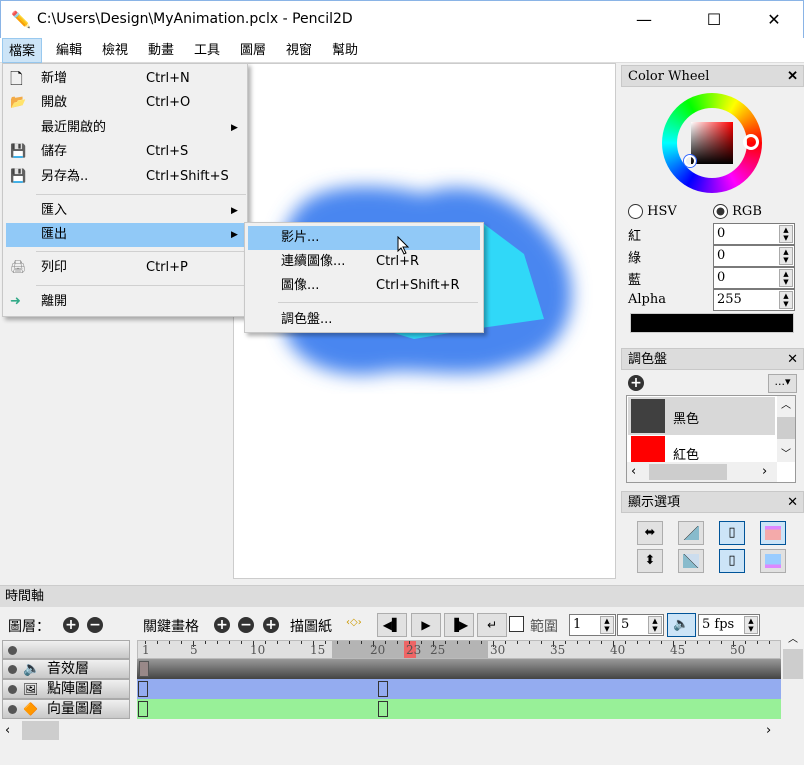 This screenshot has height=765, width=804. I want to click on play-button: ▶, so click(426, 625).